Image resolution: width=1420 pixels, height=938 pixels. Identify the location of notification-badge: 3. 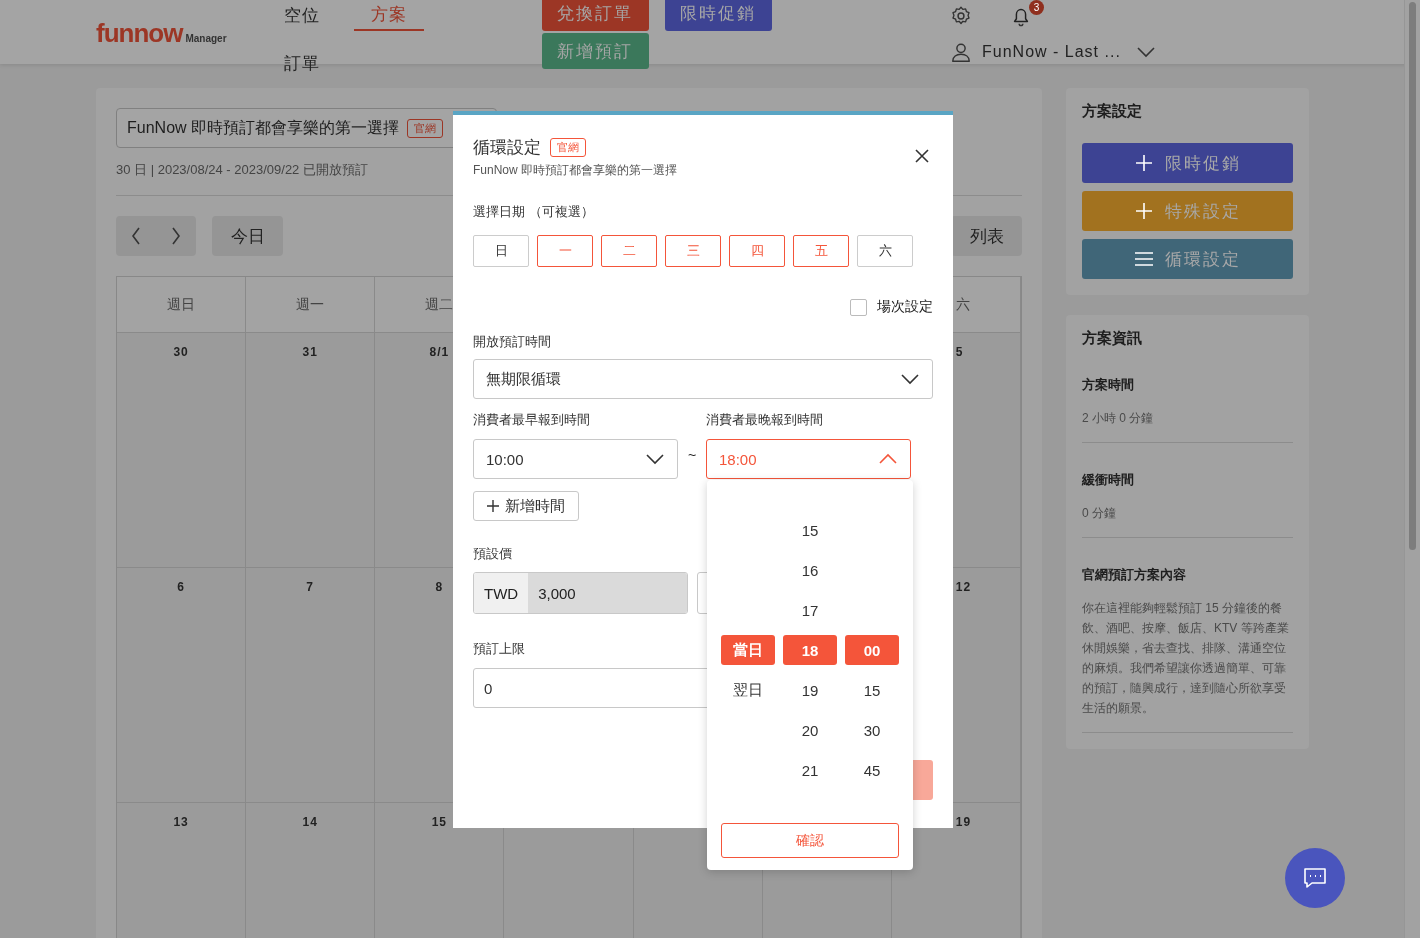
(1036, 7).